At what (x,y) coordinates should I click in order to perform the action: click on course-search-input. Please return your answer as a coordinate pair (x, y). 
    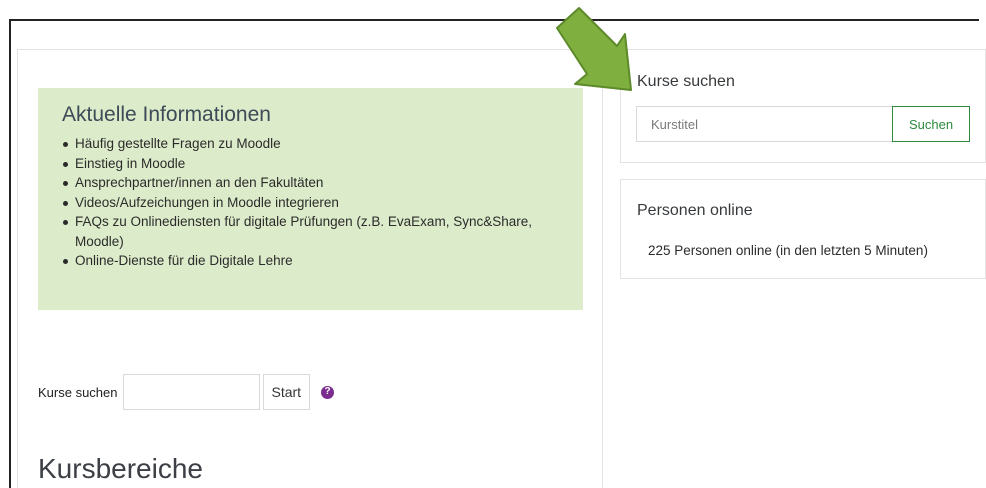
    Looking at the image, I should click on (191, 392).